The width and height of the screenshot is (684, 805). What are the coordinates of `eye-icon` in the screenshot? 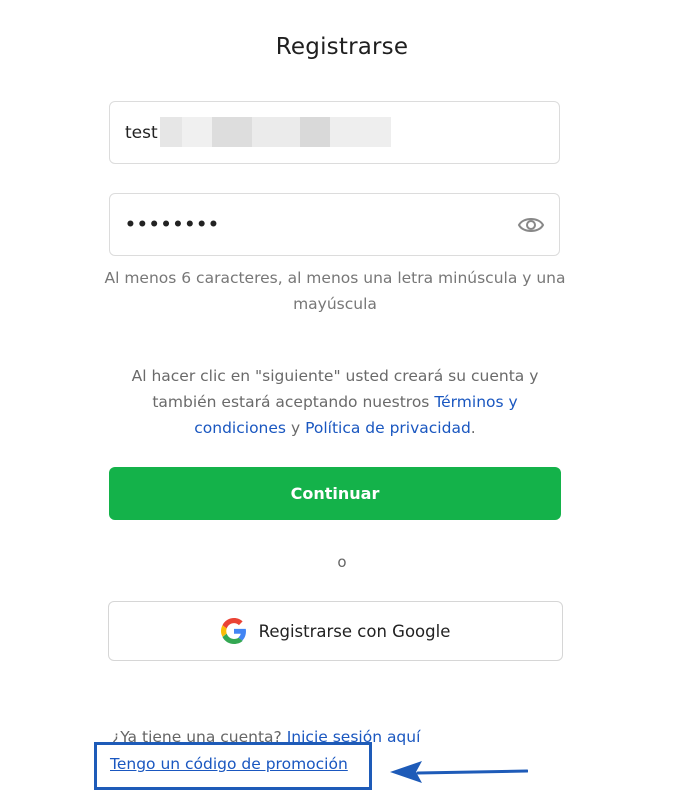 It's located at (531, 225).